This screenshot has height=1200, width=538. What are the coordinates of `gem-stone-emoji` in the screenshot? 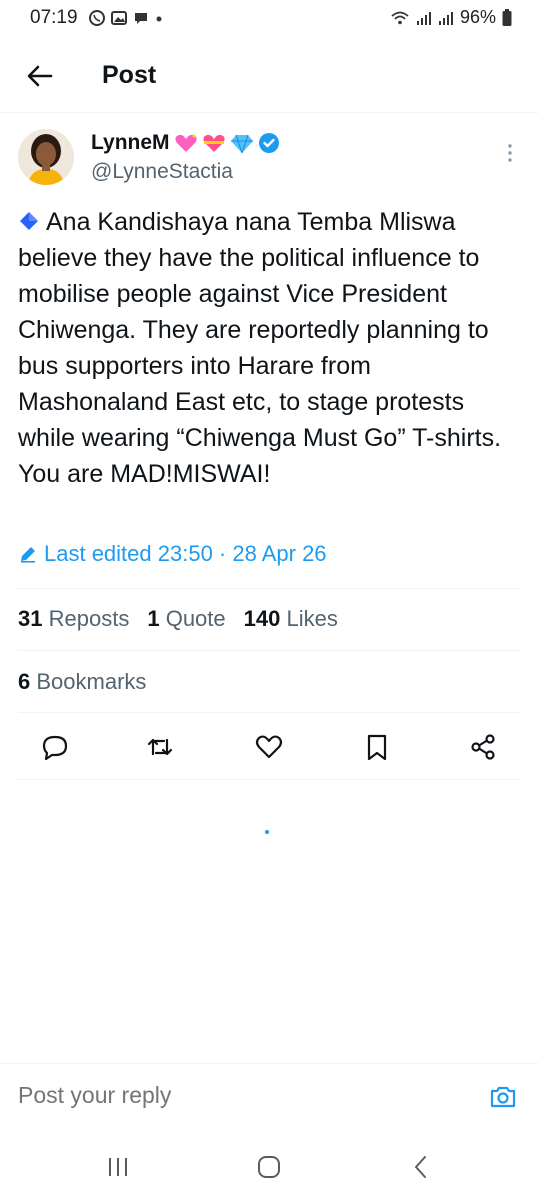 It's located at (241, 144).